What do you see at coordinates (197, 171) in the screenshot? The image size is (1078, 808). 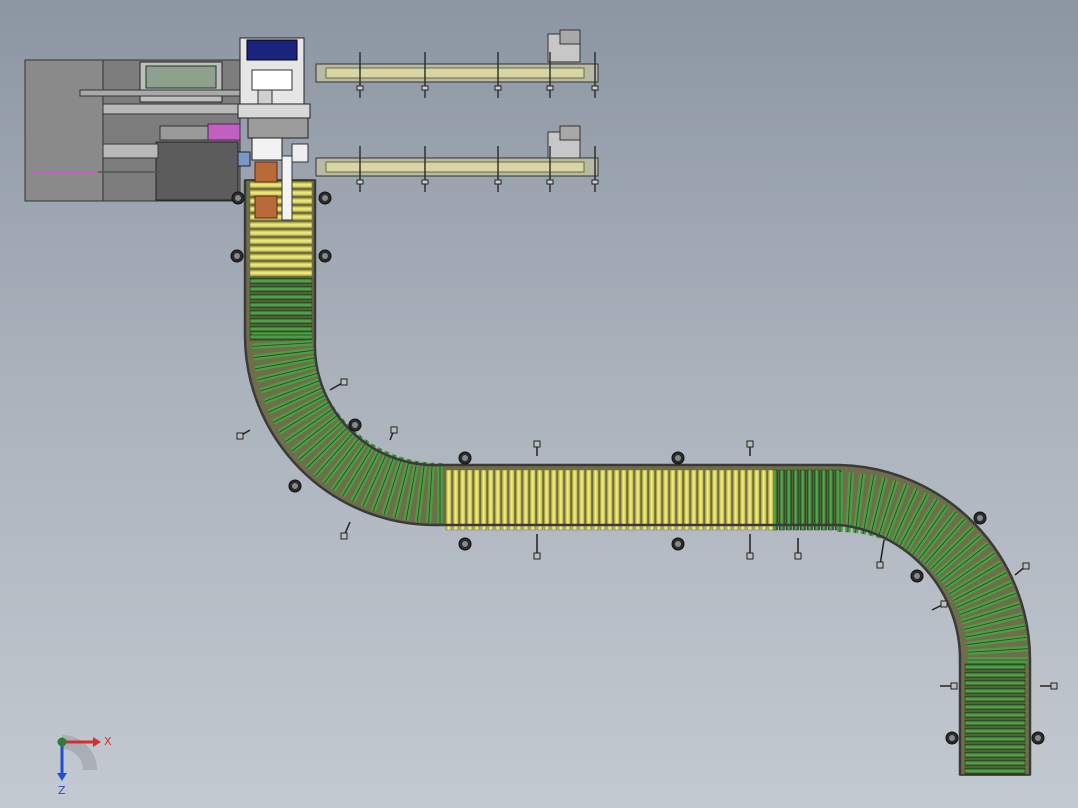 I see `machine-dark-block` at bounding box center [197, 171].